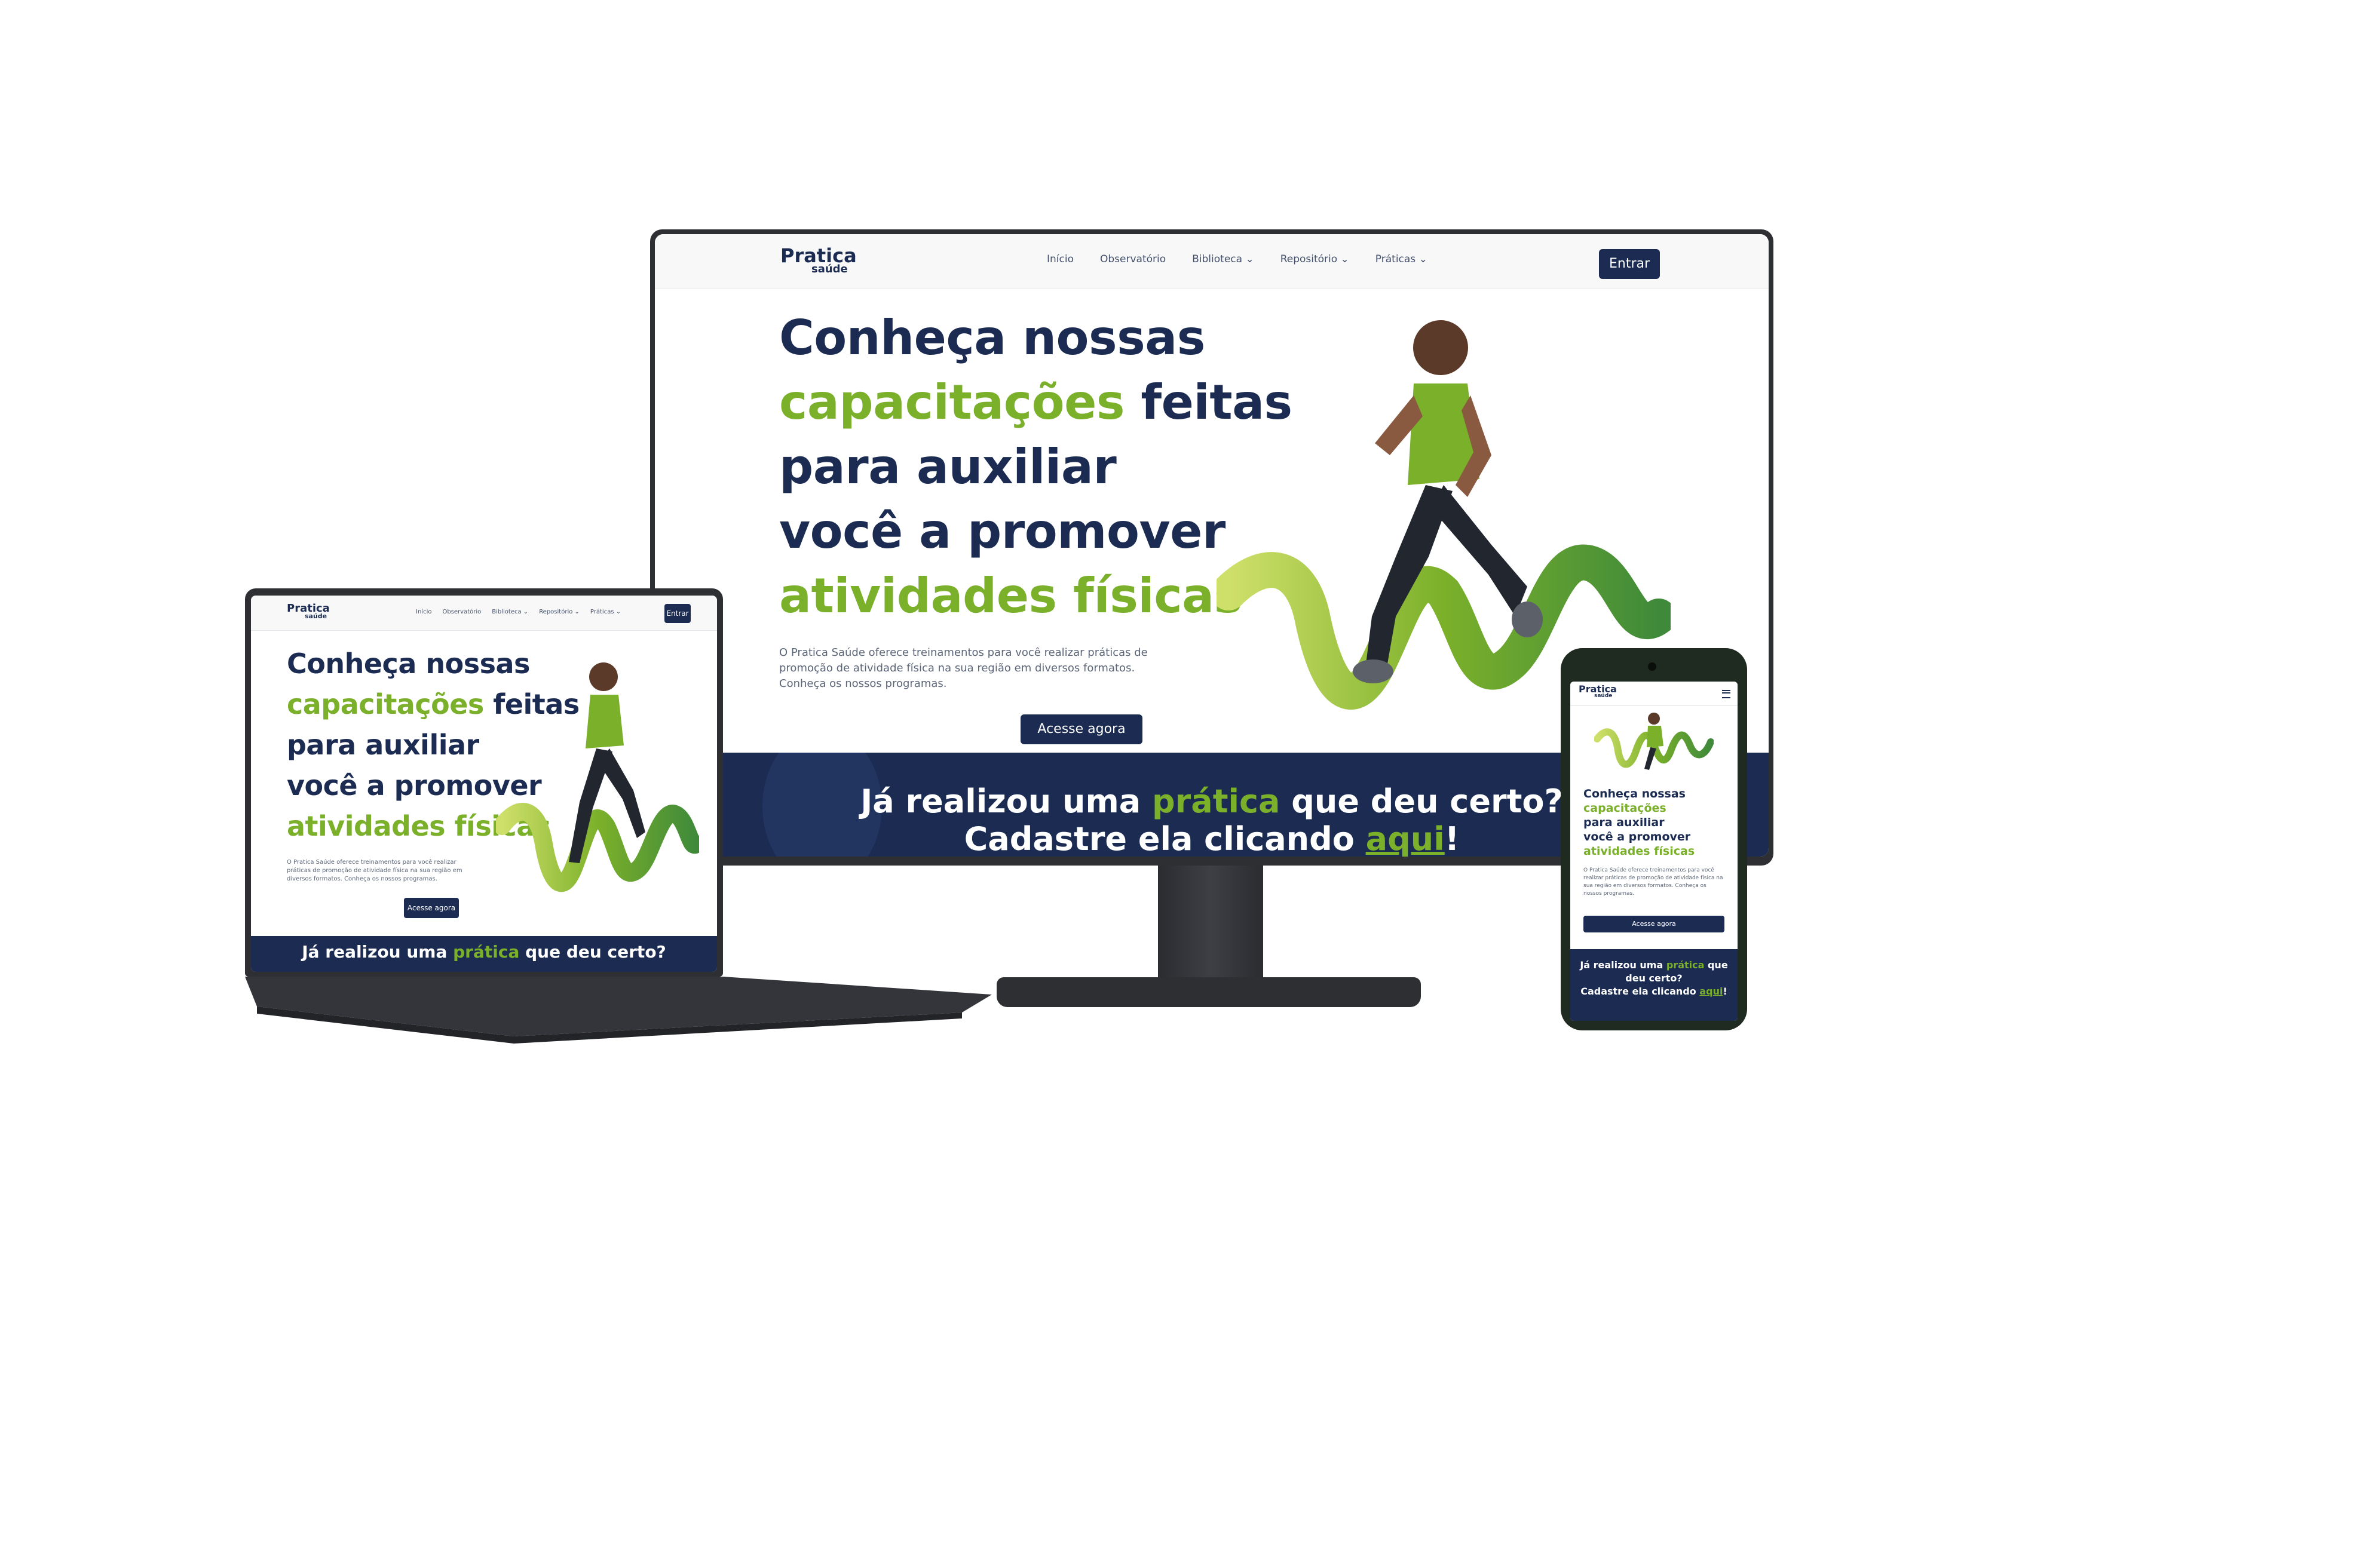 Image resolution: width=2353 pixels, height=1568 pixels. Describe the element at coordinates (1652, 667) in the screenshot. I see `phone-camera` at that location.